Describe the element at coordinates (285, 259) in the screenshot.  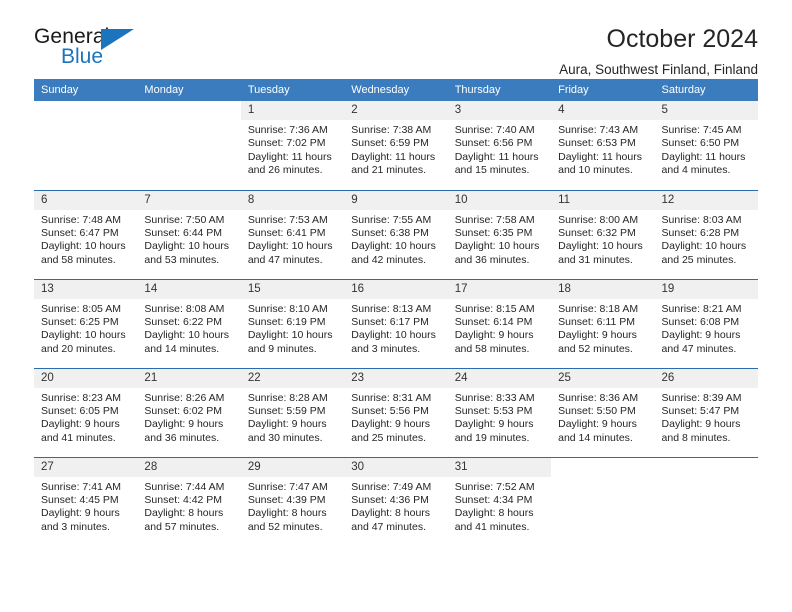
I see `daylight-text-line2: and 47 minutes.` at that location.